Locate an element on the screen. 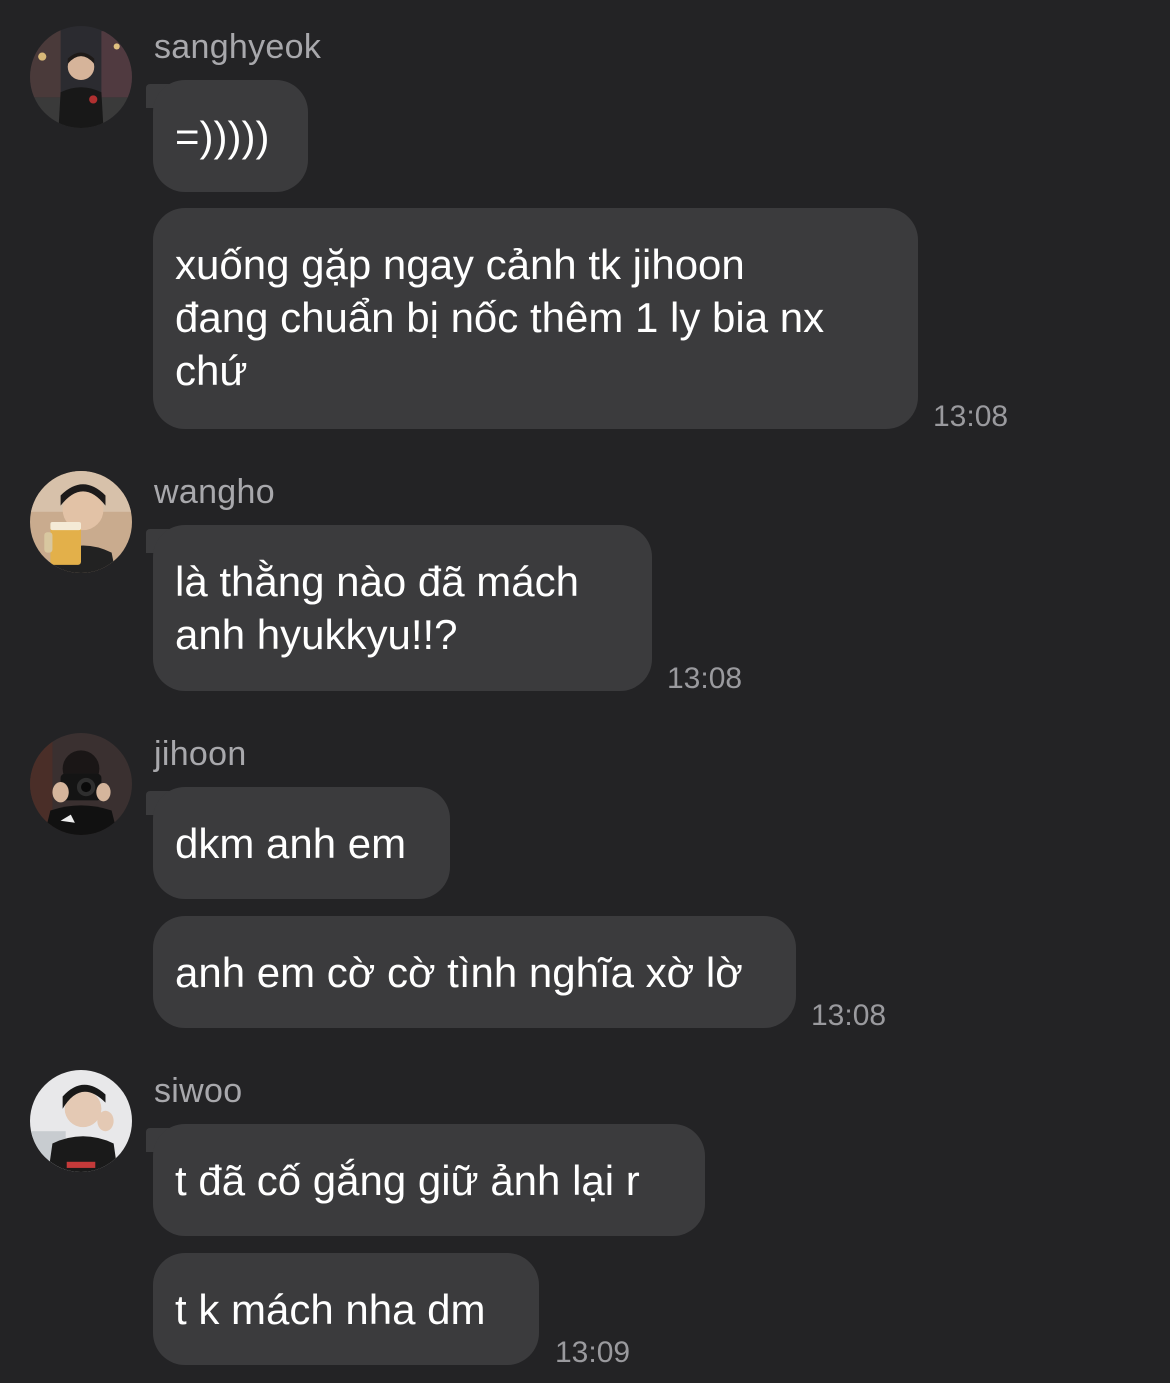 Image resolution: width=1170 pixels, height=1383 pixels. message-bubble: t đã cố gắng giữ ảnh lại r is located at coordinates (429, 1180).